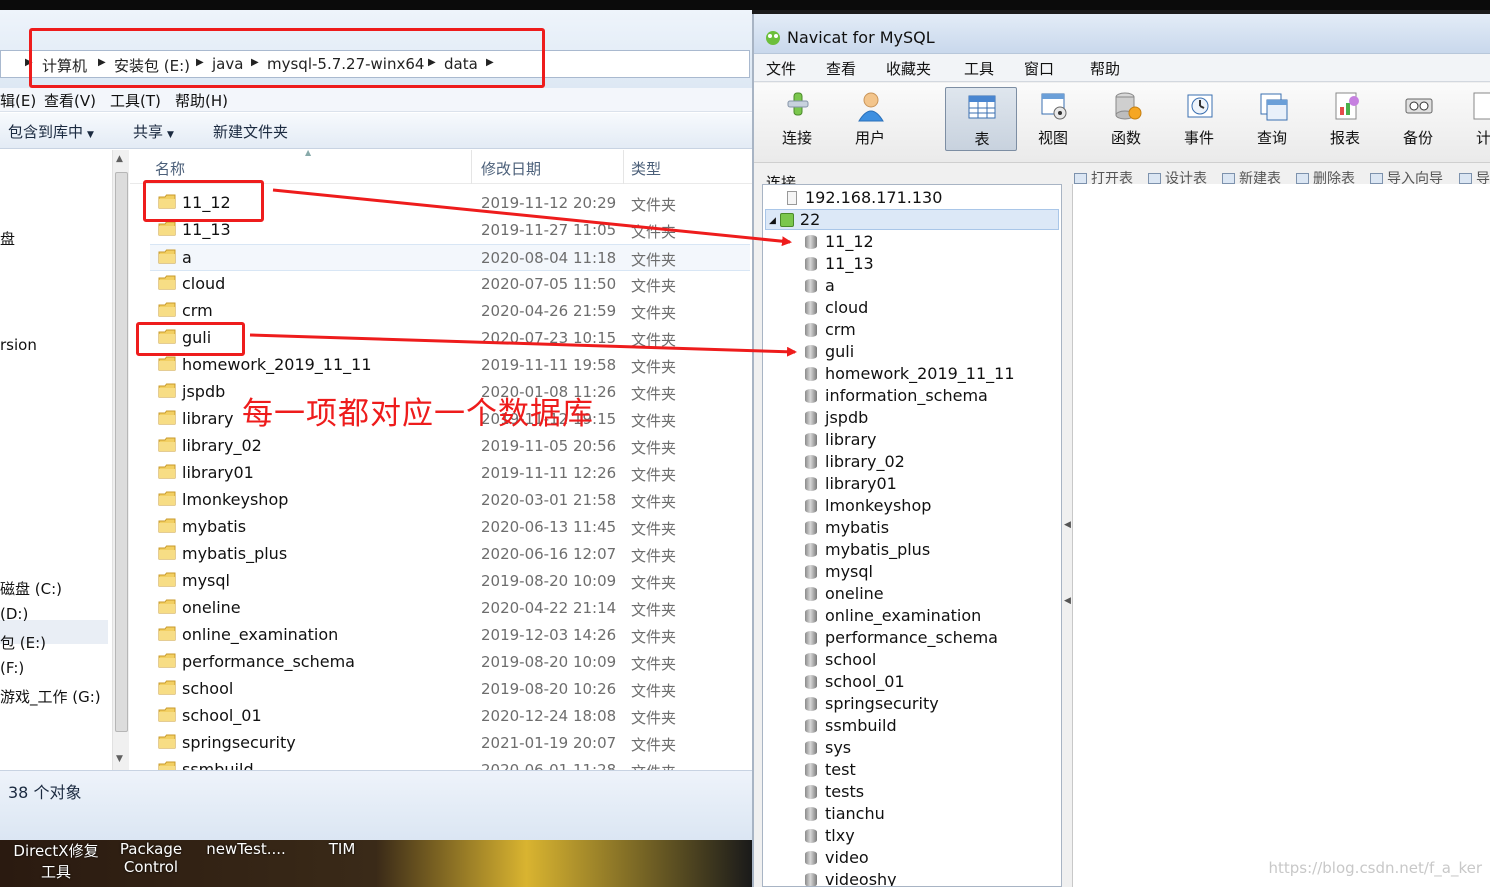  What do you see at coordinates (450, 689) in the screenshot?
I see `file-row: school 2019-08-20 10:26 文件夹` at bounding box center [450, 689].